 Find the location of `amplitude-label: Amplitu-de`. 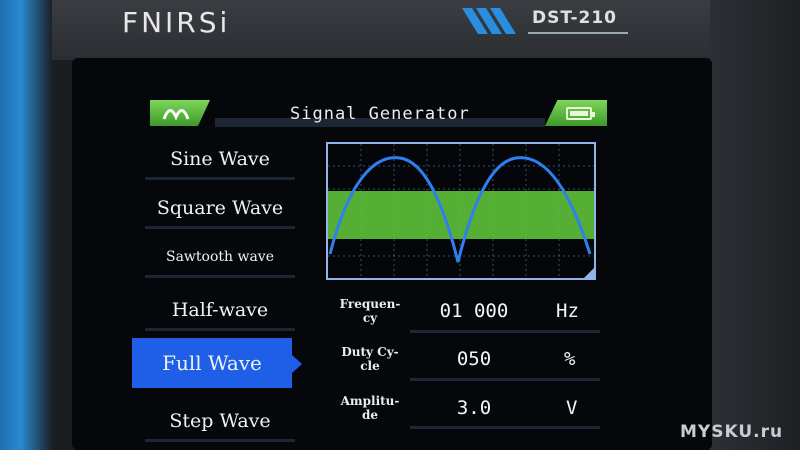

amplitude-label: Amplitu-de is located at coordinates (370, 408).